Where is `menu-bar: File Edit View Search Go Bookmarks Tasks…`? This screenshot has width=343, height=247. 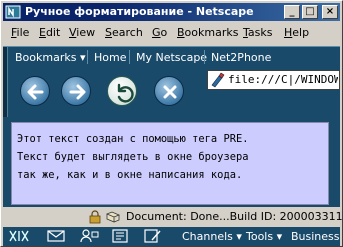
menu-bar: File Edit View Search Go Bookmarks Tasks… is located at coordinates (171, 33).